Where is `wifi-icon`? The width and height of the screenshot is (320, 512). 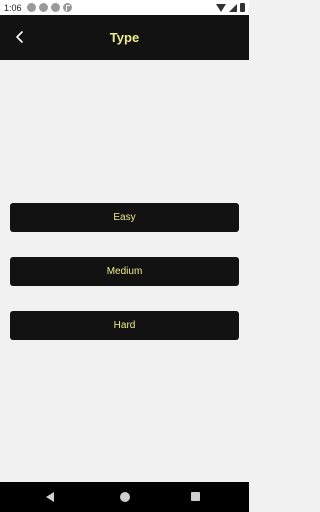 wifi-icon is located at coordinates (221, 7).